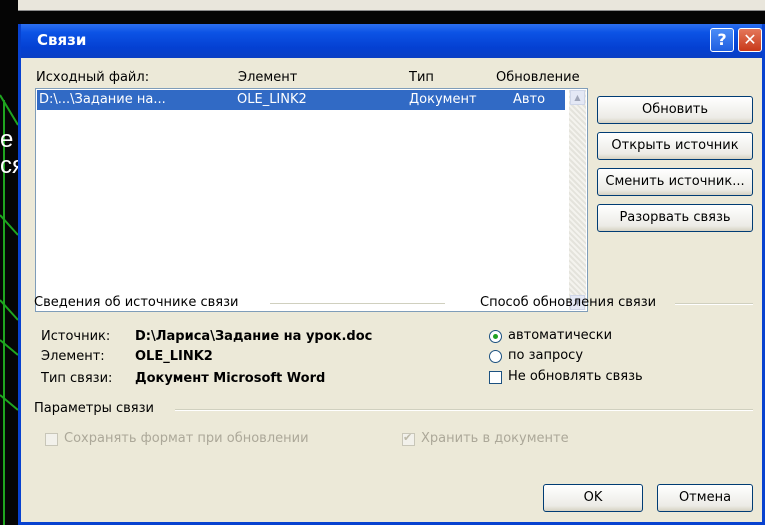  I want to click on dialog-title: Связи, so click(62, 40).